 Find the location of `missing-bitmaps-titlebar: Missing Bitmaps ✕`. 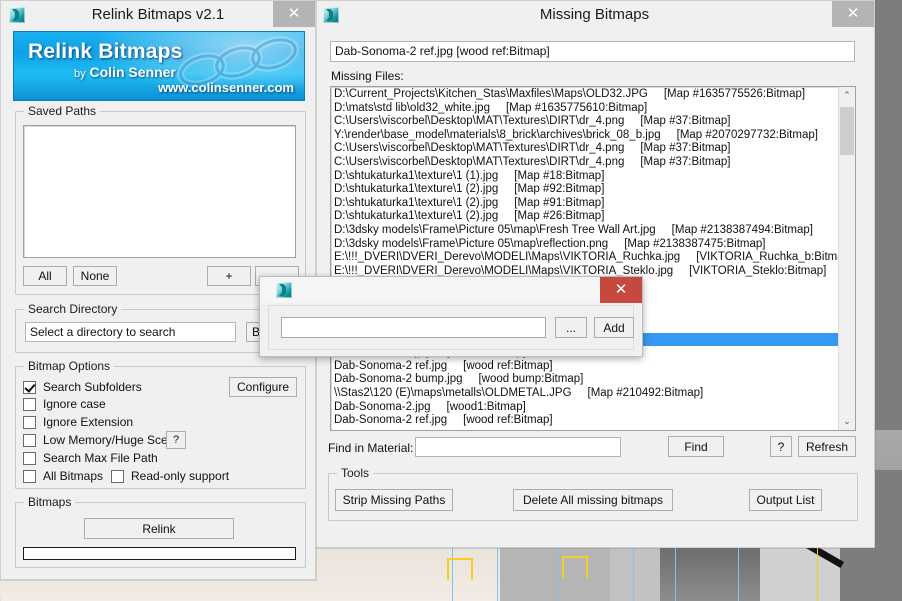

missing-bitmaps-titlebar: Missing Bitmaps ✕ is located at coordinates (594, 15).